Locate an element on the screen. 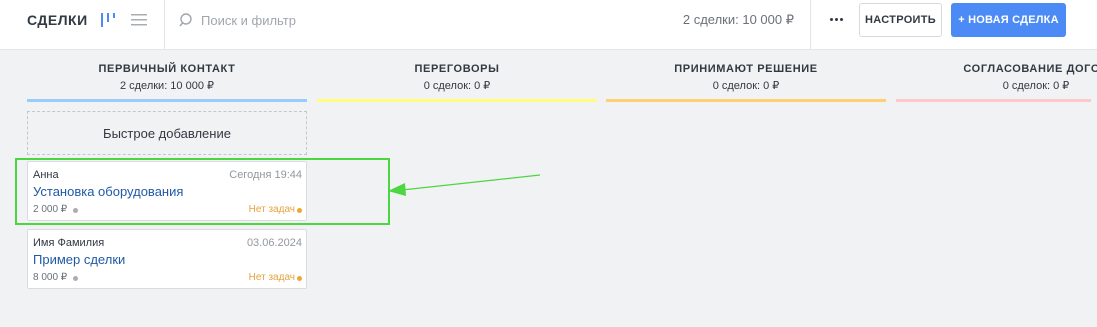 The width and height of the screenshot is (1097, 327). card-date: Сегодня 19:44 is located at coordinates (265, 175).